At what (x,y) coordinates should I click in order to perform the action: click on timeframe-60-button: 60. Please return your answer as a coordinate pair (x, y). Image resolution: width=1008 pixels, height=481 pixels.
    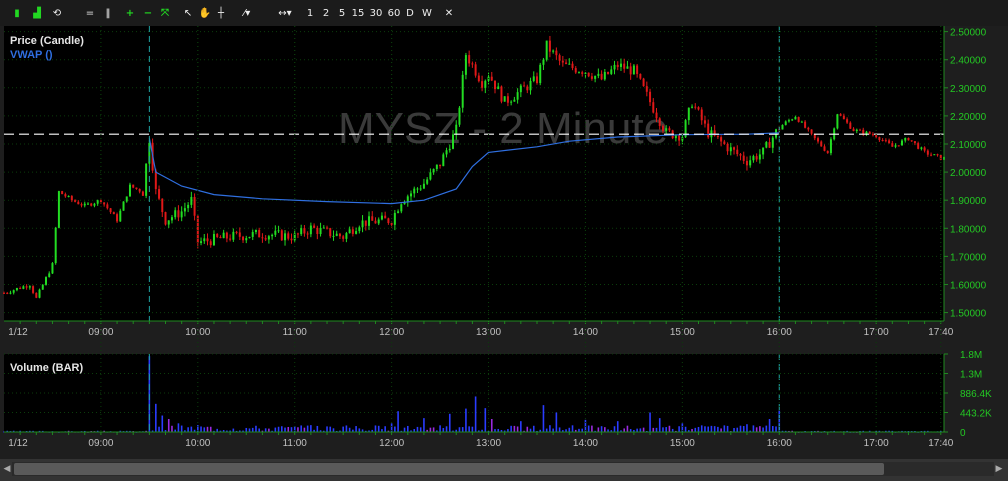
    Looking at the image, I should click on (394, 14).